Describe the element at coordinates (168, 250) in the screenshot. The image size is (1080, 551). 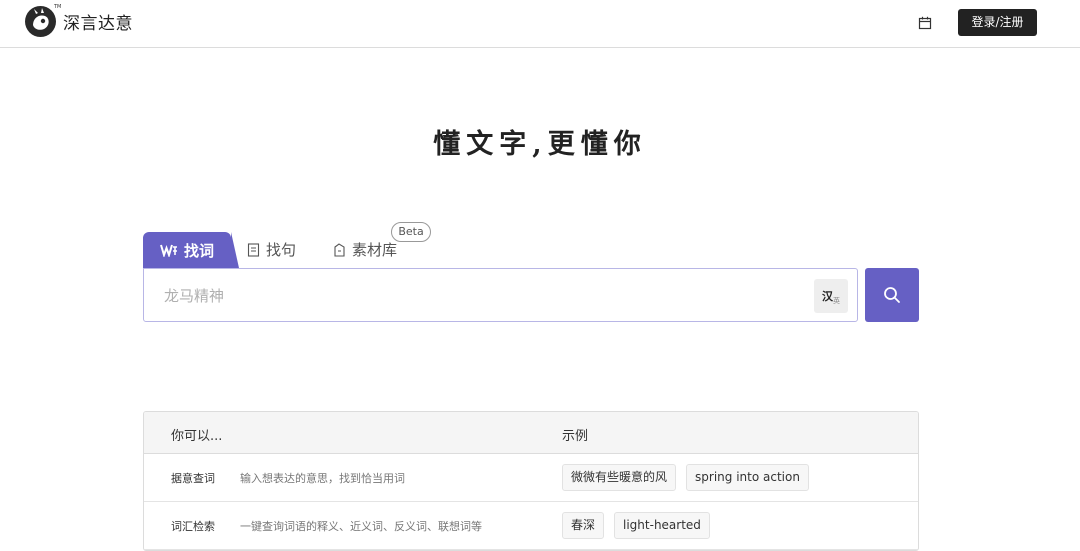
I see `word-icon` at that location.